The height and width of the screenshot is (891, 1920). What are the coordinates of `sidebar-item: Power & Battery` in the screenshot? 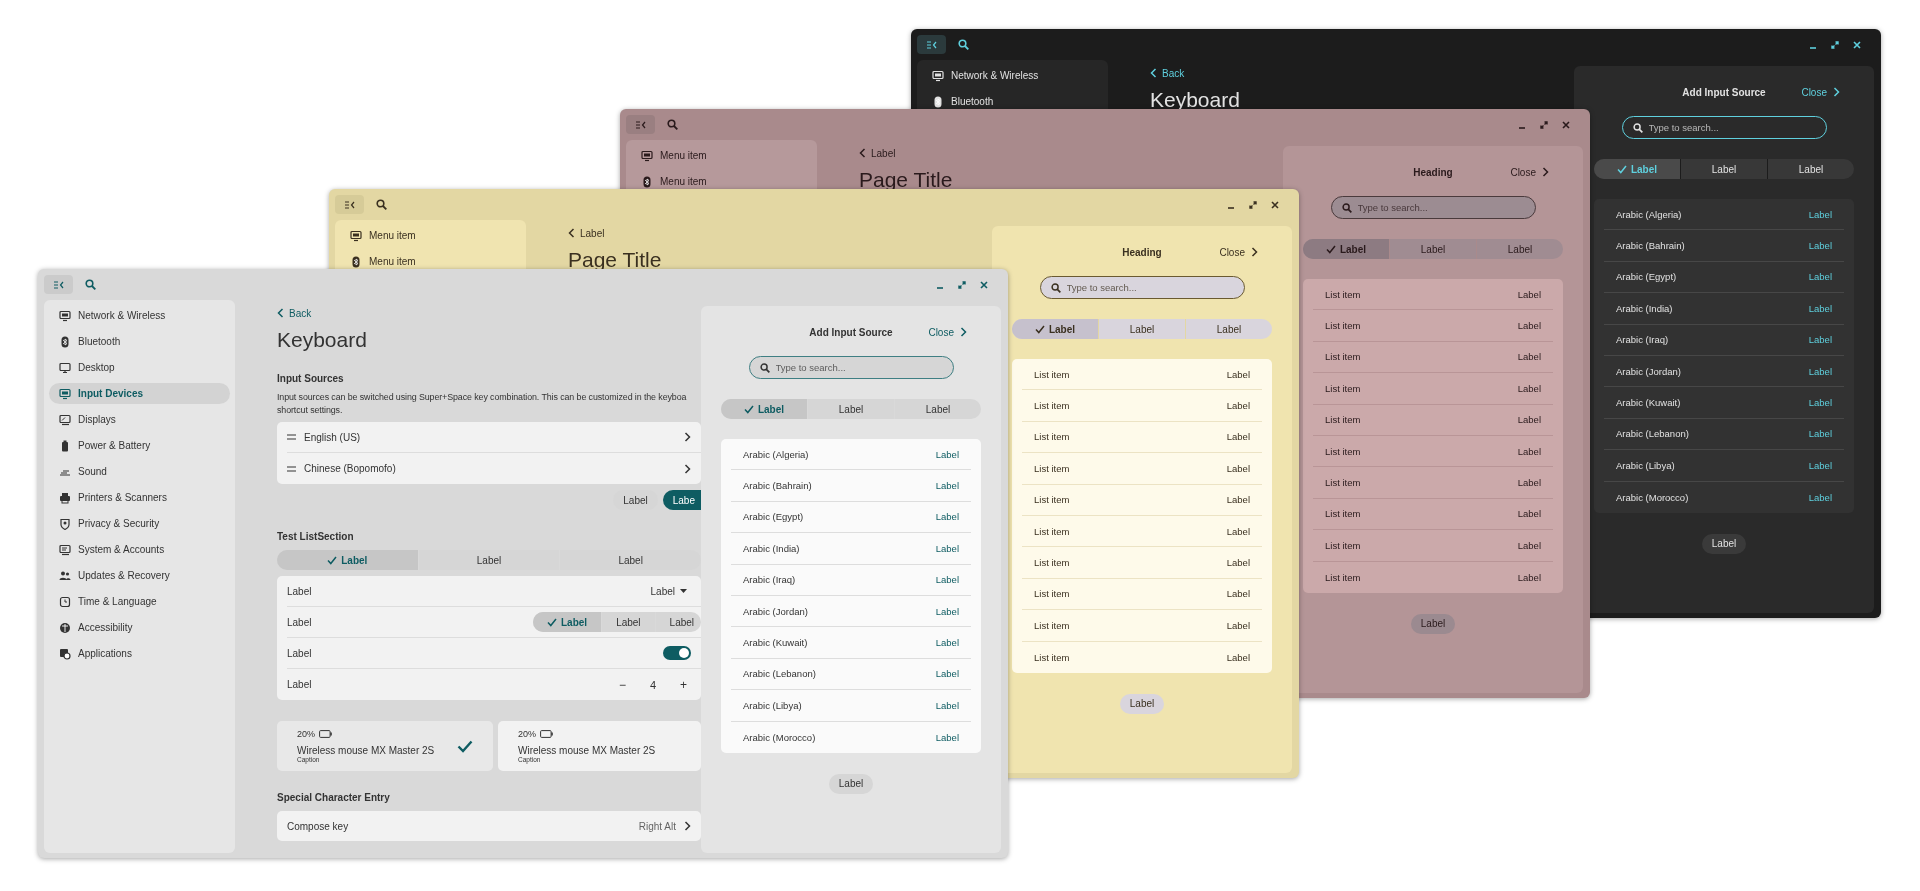 It's located at (139, 445).